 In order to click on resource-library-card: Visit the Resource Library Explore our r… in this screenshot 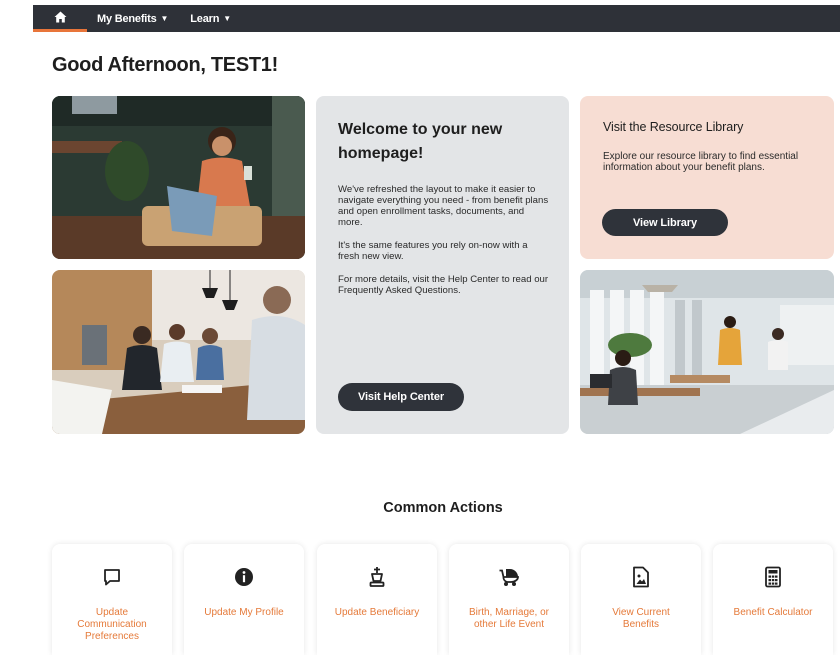, I will do `click(707, 177)`.